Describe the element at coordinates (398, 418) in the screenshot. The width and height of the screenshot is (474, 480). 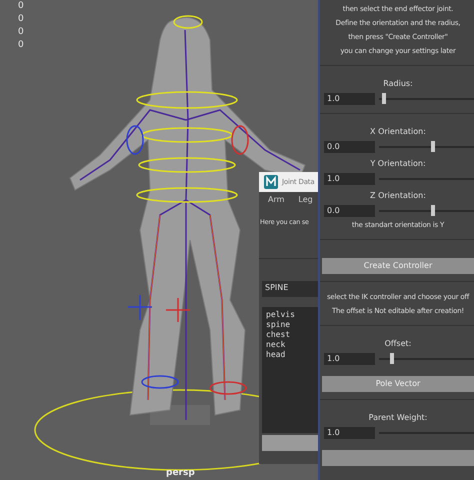
I see `field-label: Parent Weight:` at that location.